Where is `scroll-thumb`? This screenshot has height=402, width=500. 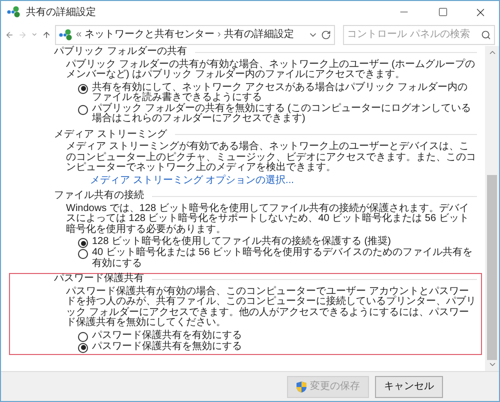
scroll-thumb is located at coordinates (492, 267).